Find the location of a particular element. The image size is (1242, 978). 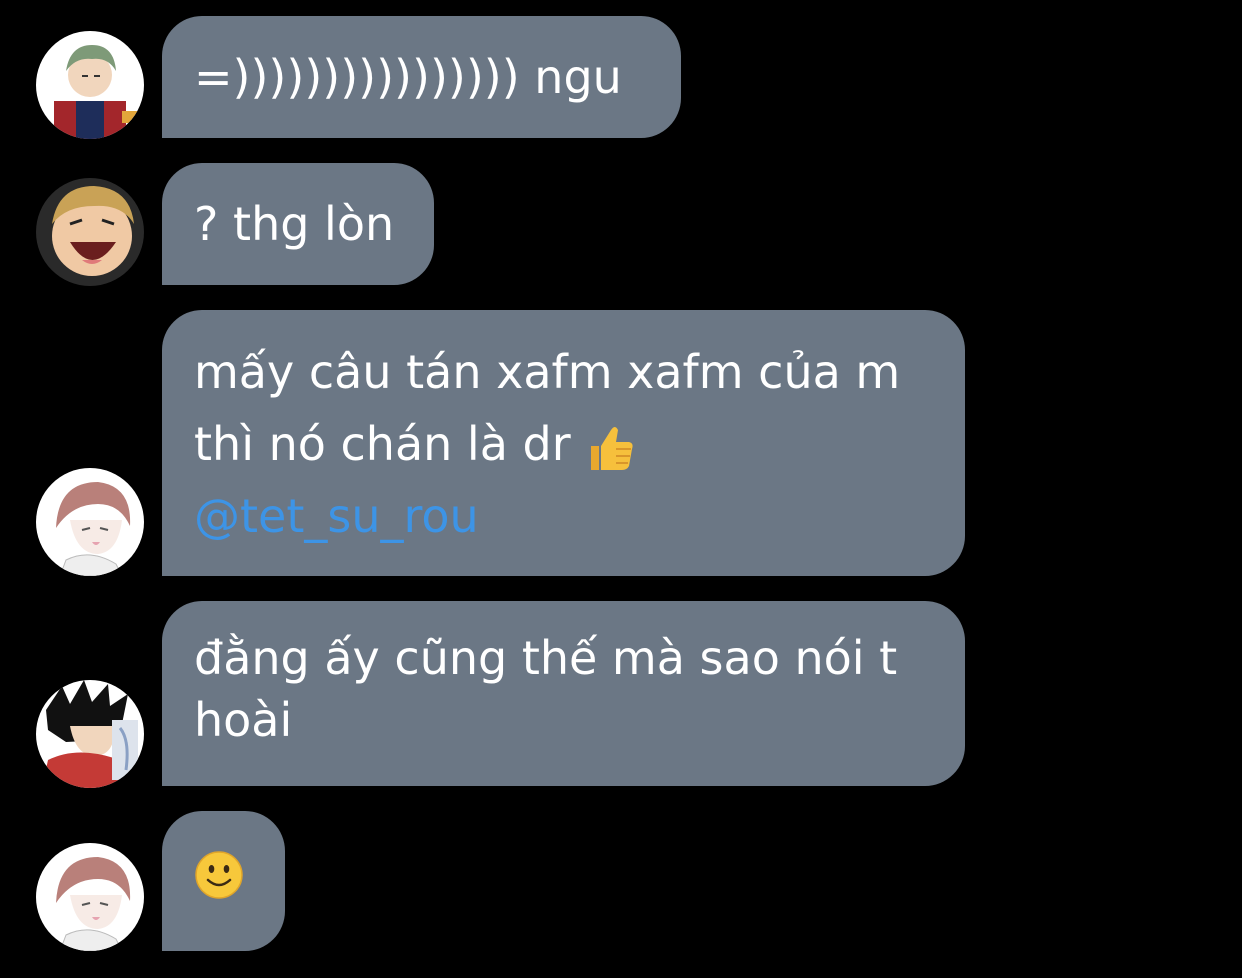

laughing-blond-character-avatar is located at coordinates (90, 232).